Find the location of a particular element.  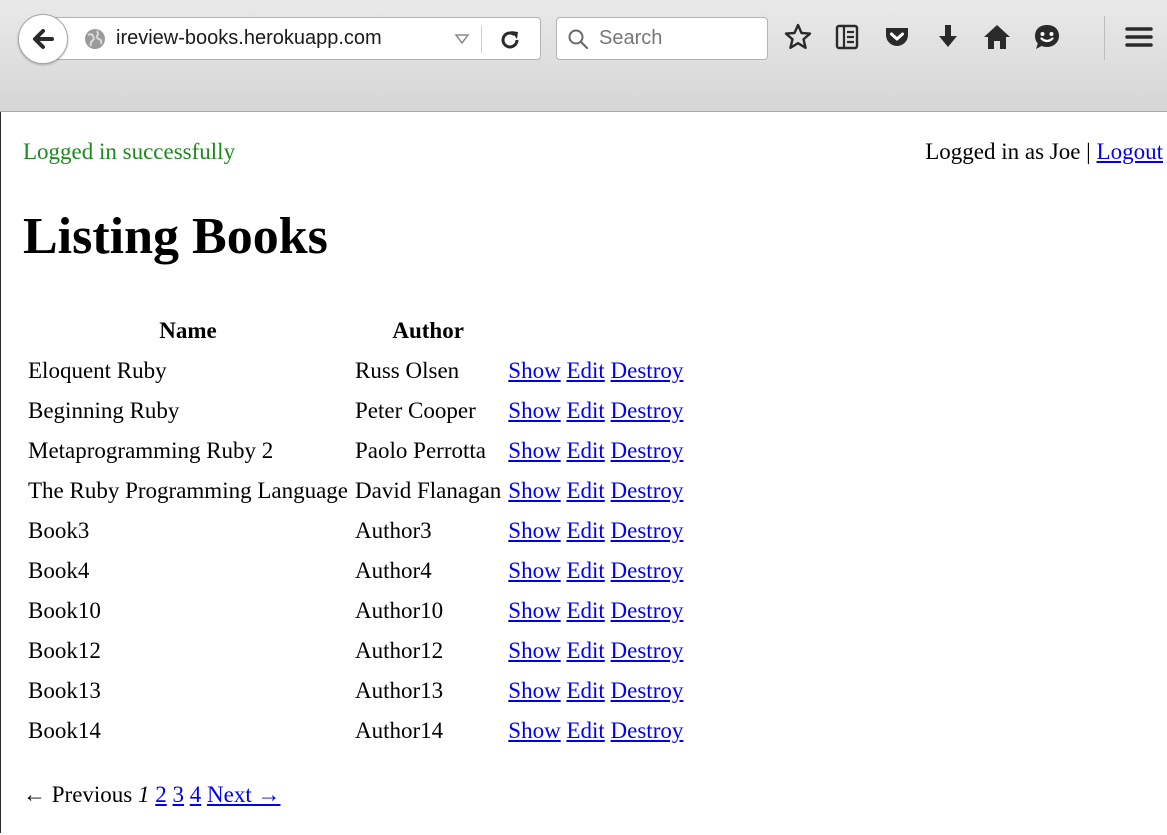

menu-icon is located at coordinates (1139, 37).